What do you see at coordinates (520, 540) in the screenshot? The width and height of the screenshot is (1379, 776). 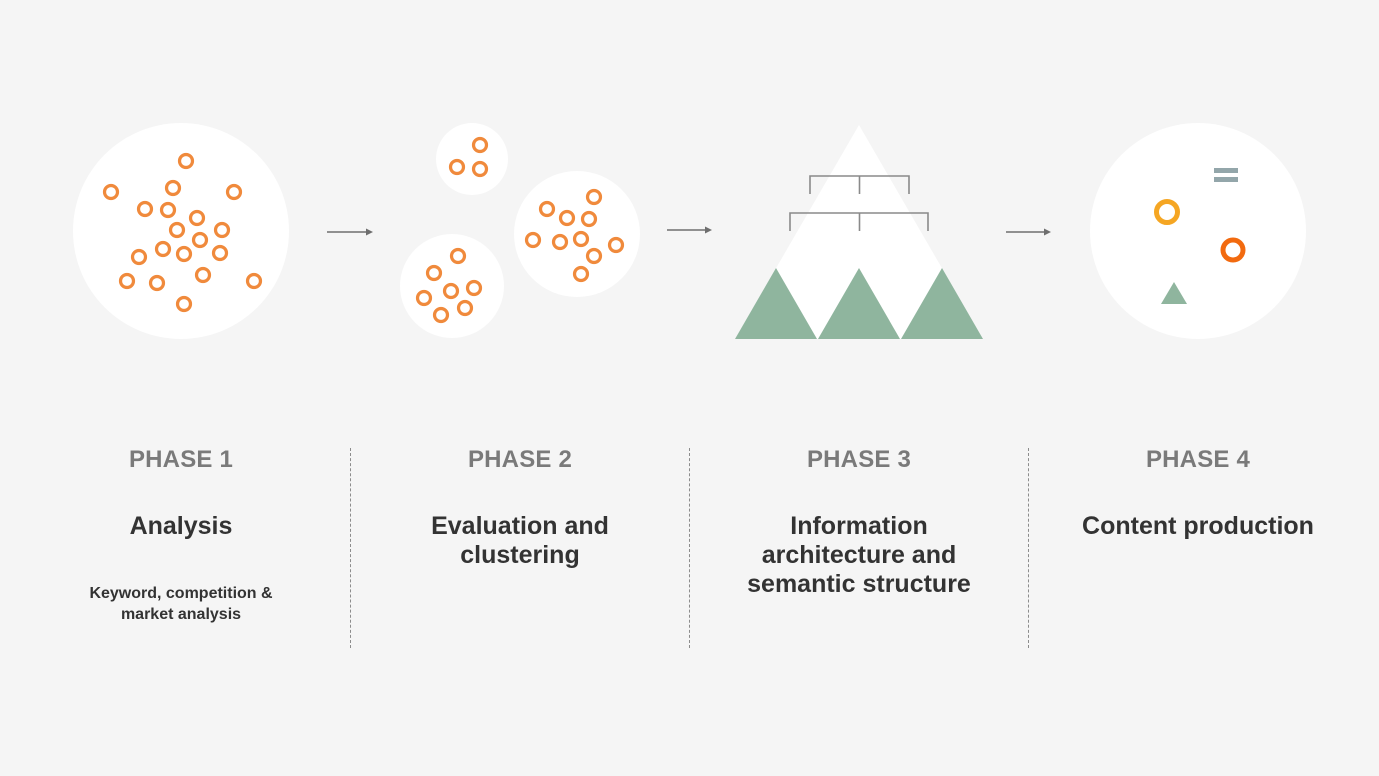 I see `phase-title: Evaluation and clustering` at bounding box center [520, 540].